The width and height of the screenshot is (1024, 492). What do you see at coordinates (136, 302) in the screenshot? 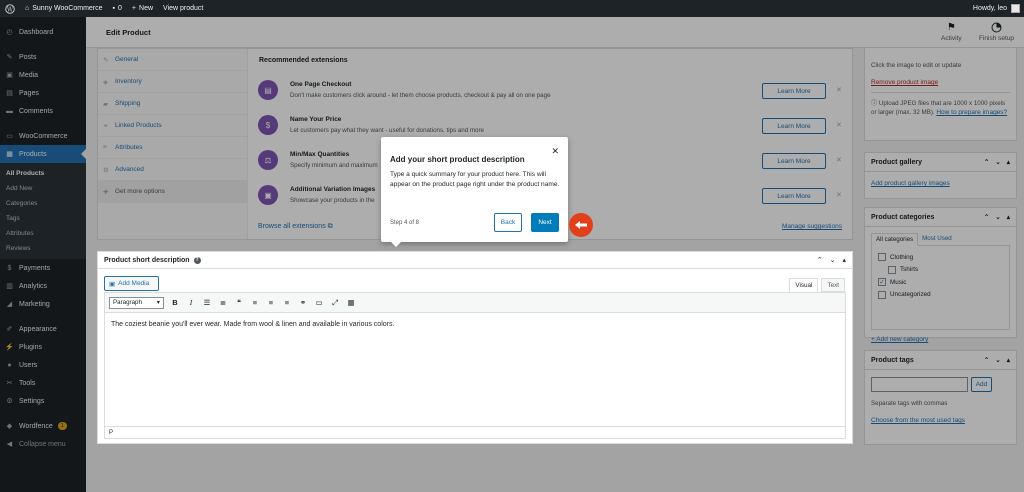
I see `format-select: Paragraph ▾` at bounding box center [136, 302].